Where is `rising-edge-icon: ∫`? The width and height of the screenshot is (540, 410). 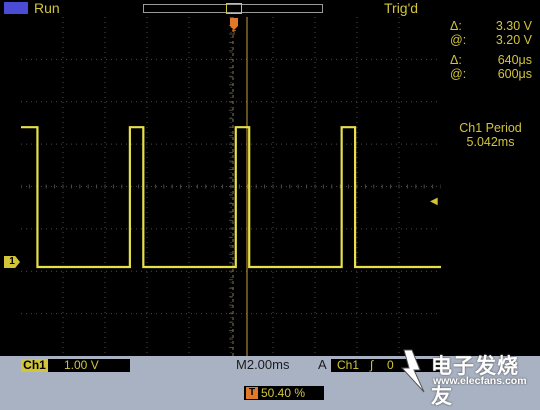
rising-edge-icon: ∫ is located at coordinates (372, 365).